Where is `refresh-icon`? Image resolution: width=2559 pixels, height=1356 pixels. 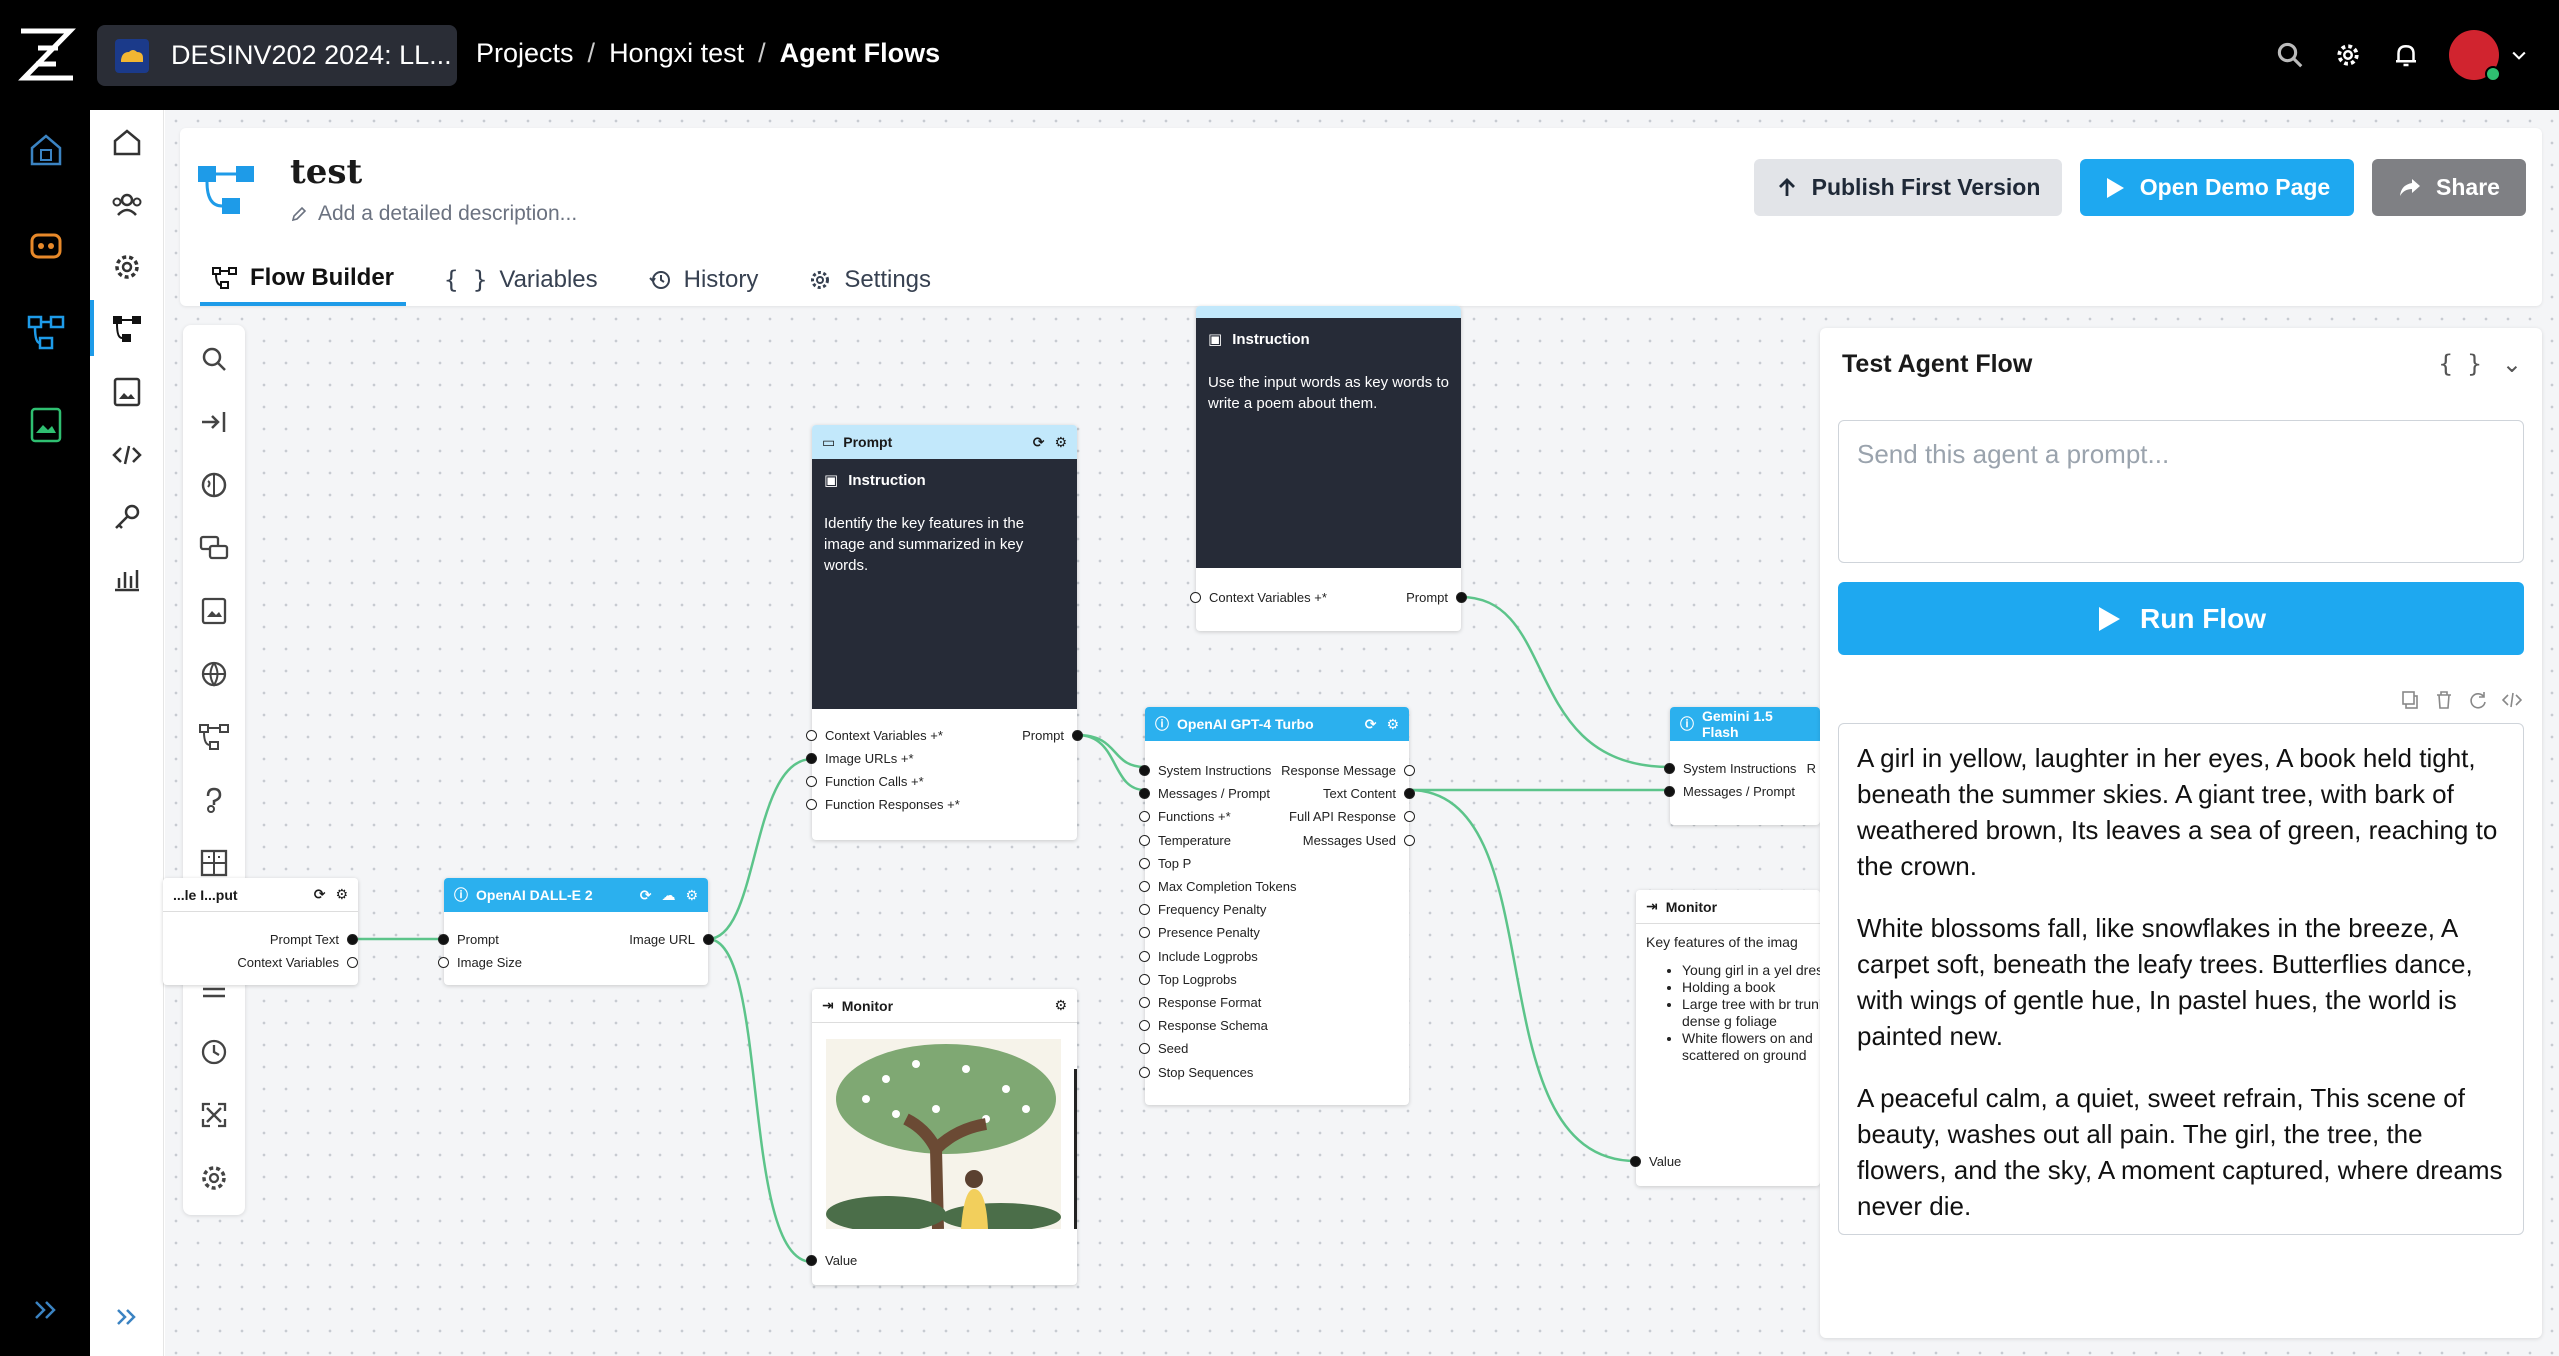 refresh-icon is located at coordinates (2478, 700).